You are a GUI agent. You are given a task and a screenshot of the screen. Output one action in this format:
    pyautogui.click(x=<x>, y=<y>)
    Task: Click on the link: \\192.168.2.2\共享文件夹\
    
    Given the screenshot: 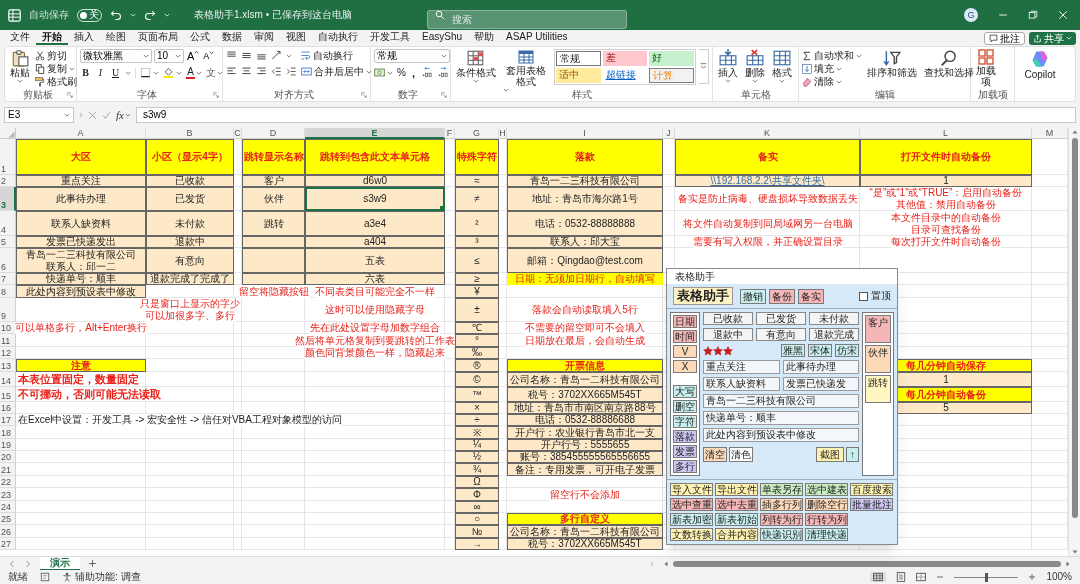 What is the action you would take?
    pyautogui.click(x=767, y=181)
    